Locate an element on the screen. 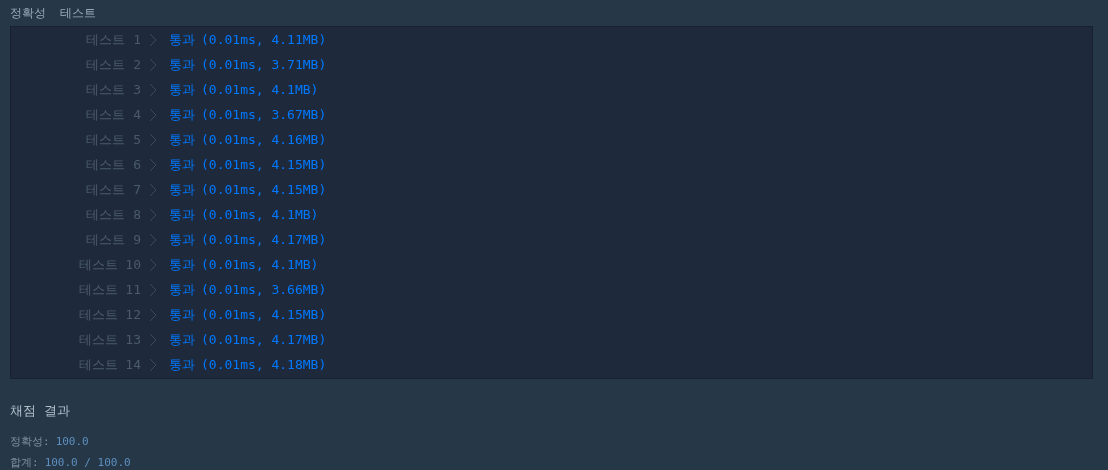  summary-label: 정확성: is located at coordinates (30, 441).